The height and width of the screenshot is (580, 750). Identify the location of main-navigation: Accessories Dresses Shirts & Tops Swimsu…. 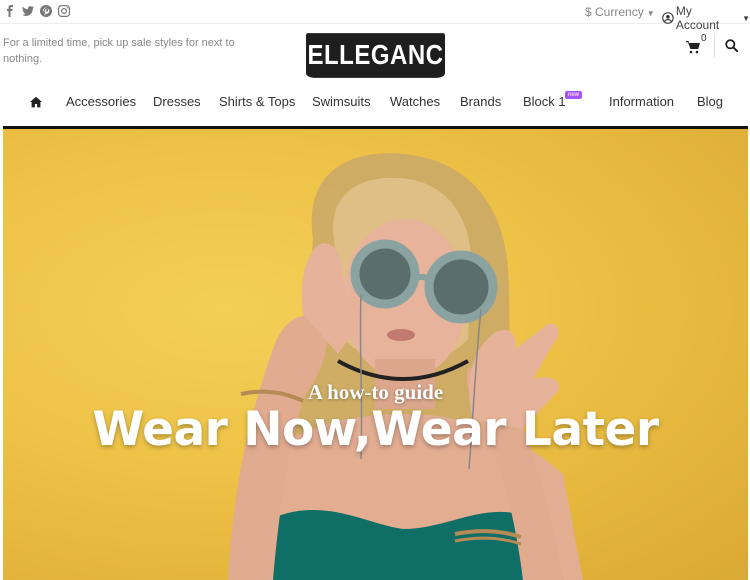
(375, 106).